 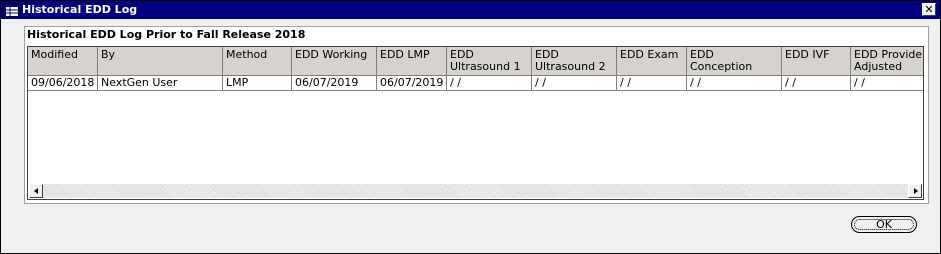 I want to click on scroll-right-button, so click(x=915, y=191).